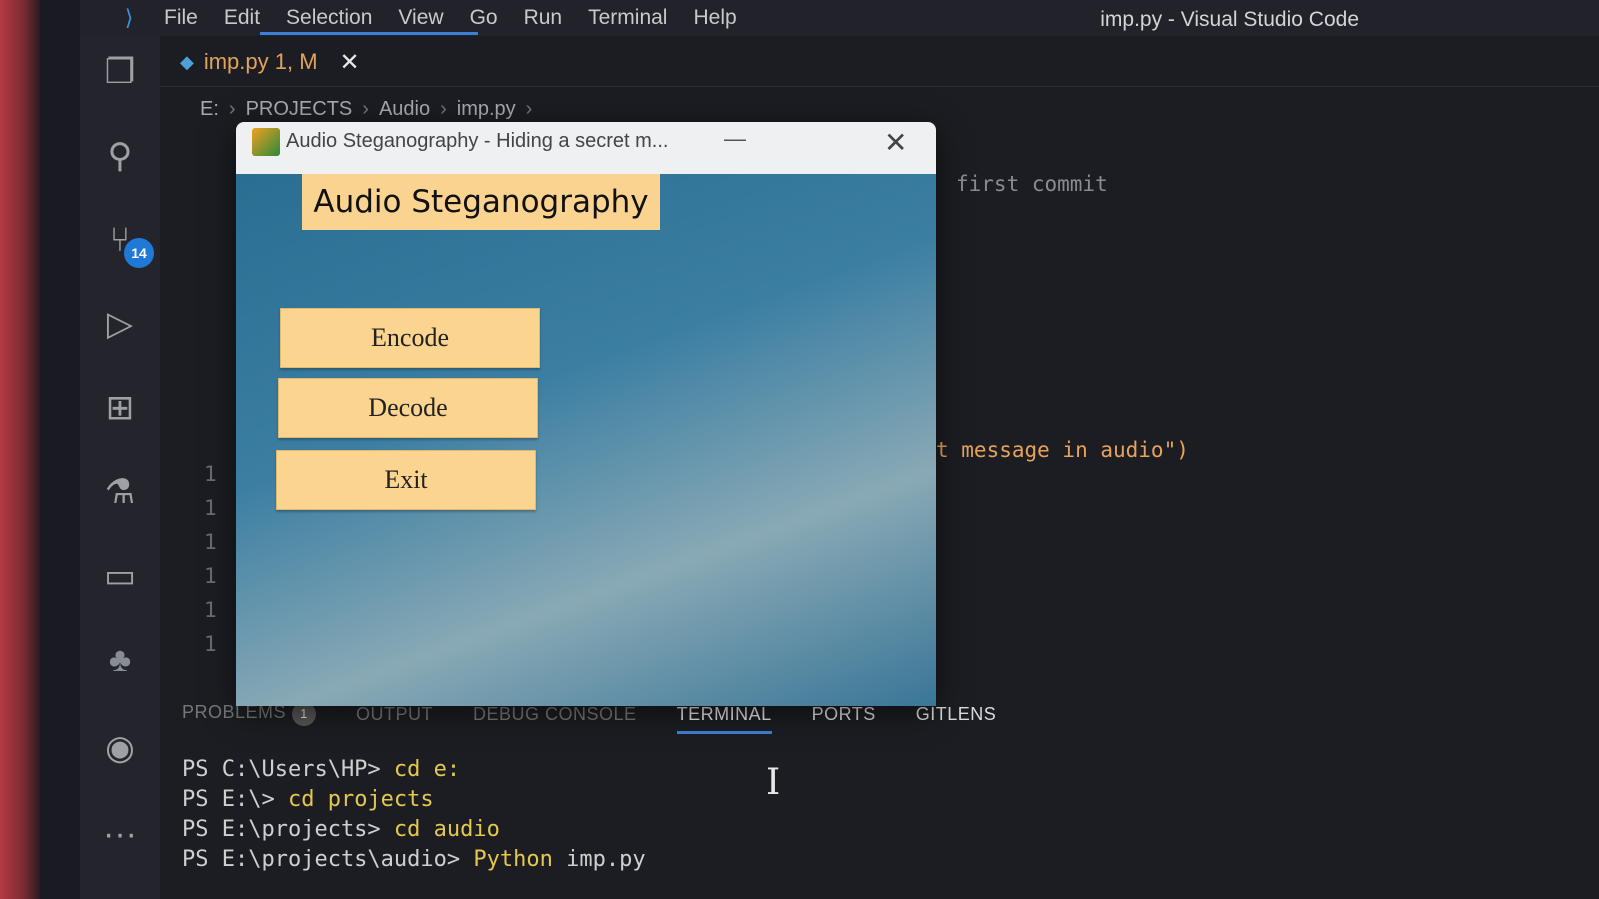  I want to click on tab-ports: PORTS, so click(844, 714).